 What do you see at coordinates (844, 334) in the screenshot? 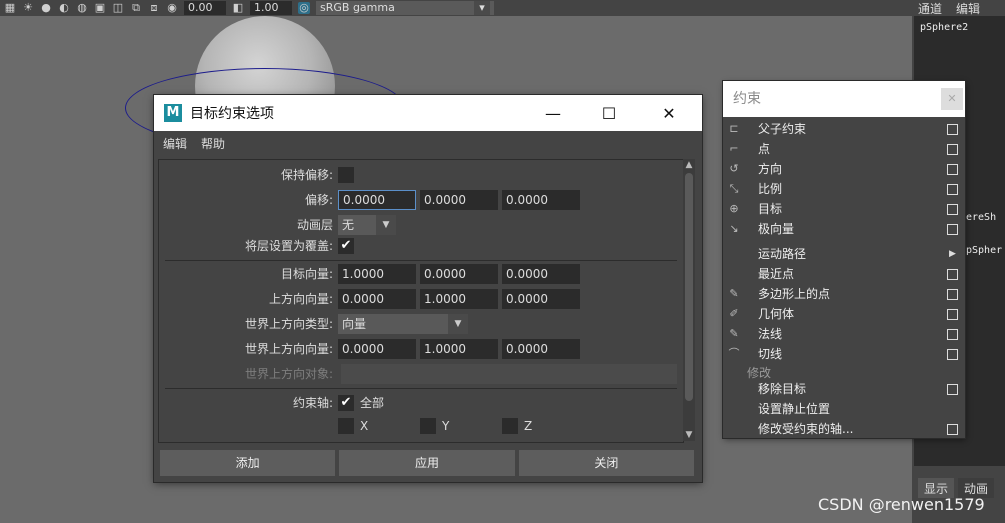
I see `menu-item-normal: ✎ 法线` at bounding box center [844, 334].